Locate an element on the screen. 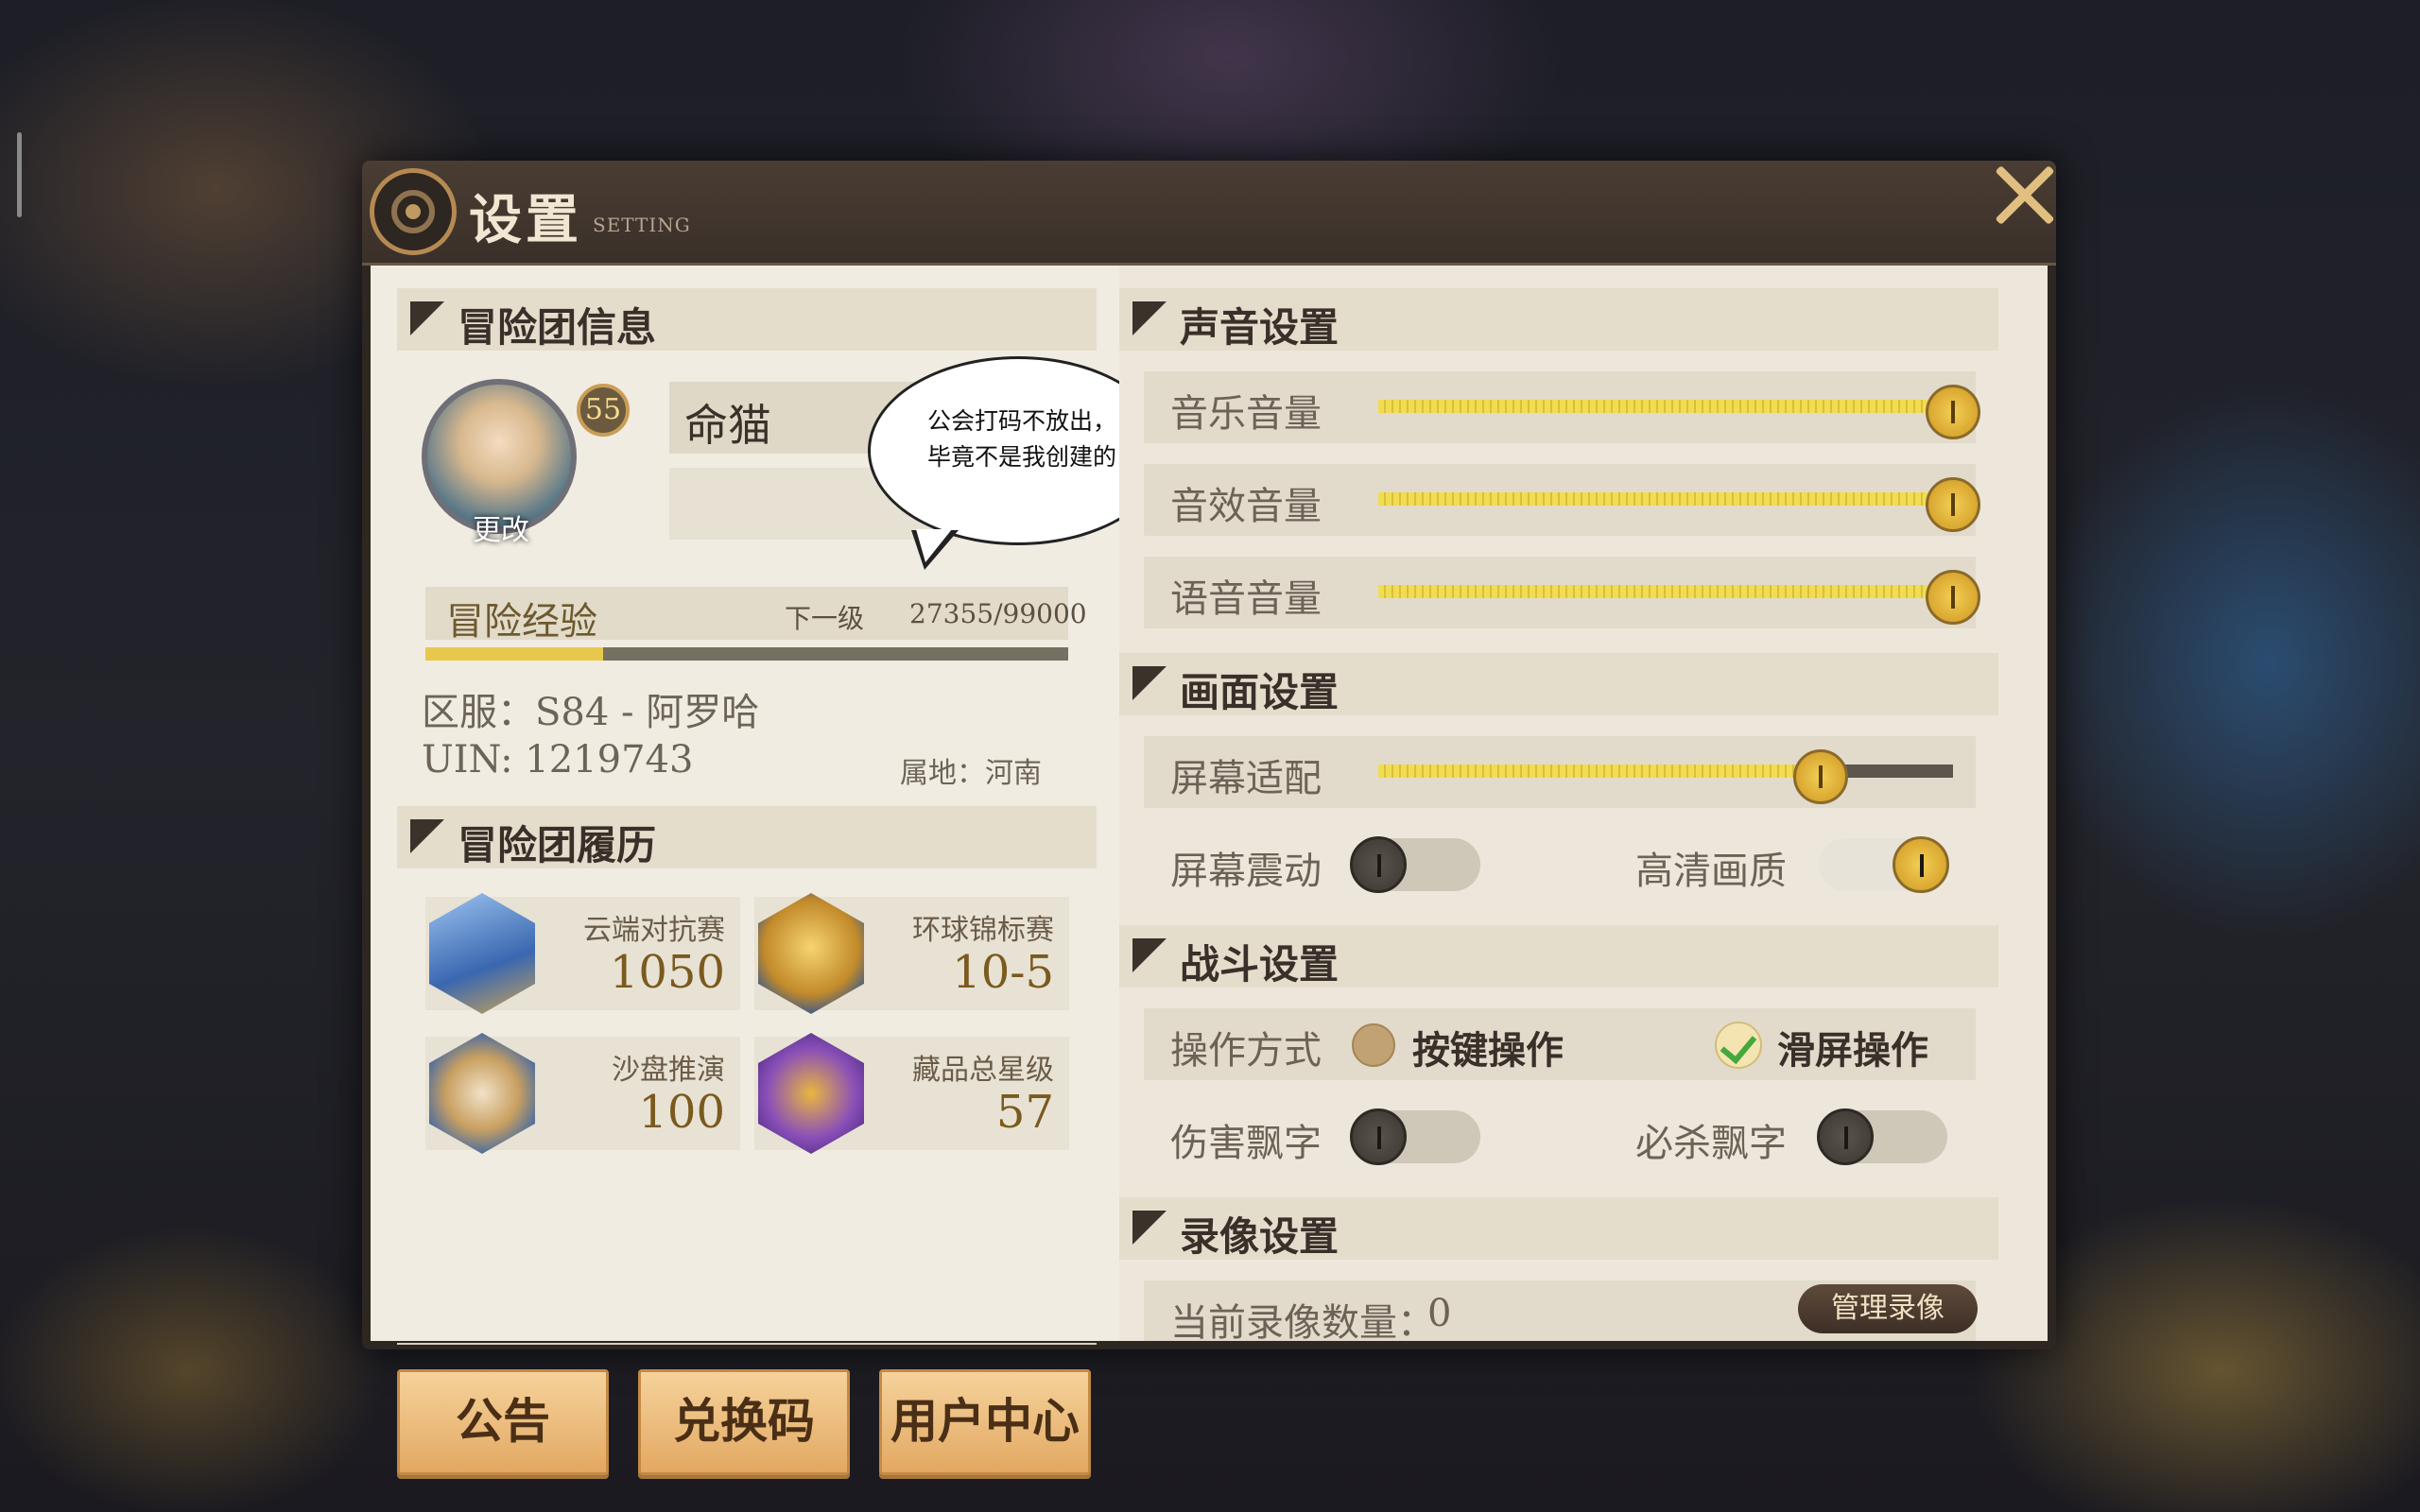  level-badge: 55 is located at coordinates (603, 410).